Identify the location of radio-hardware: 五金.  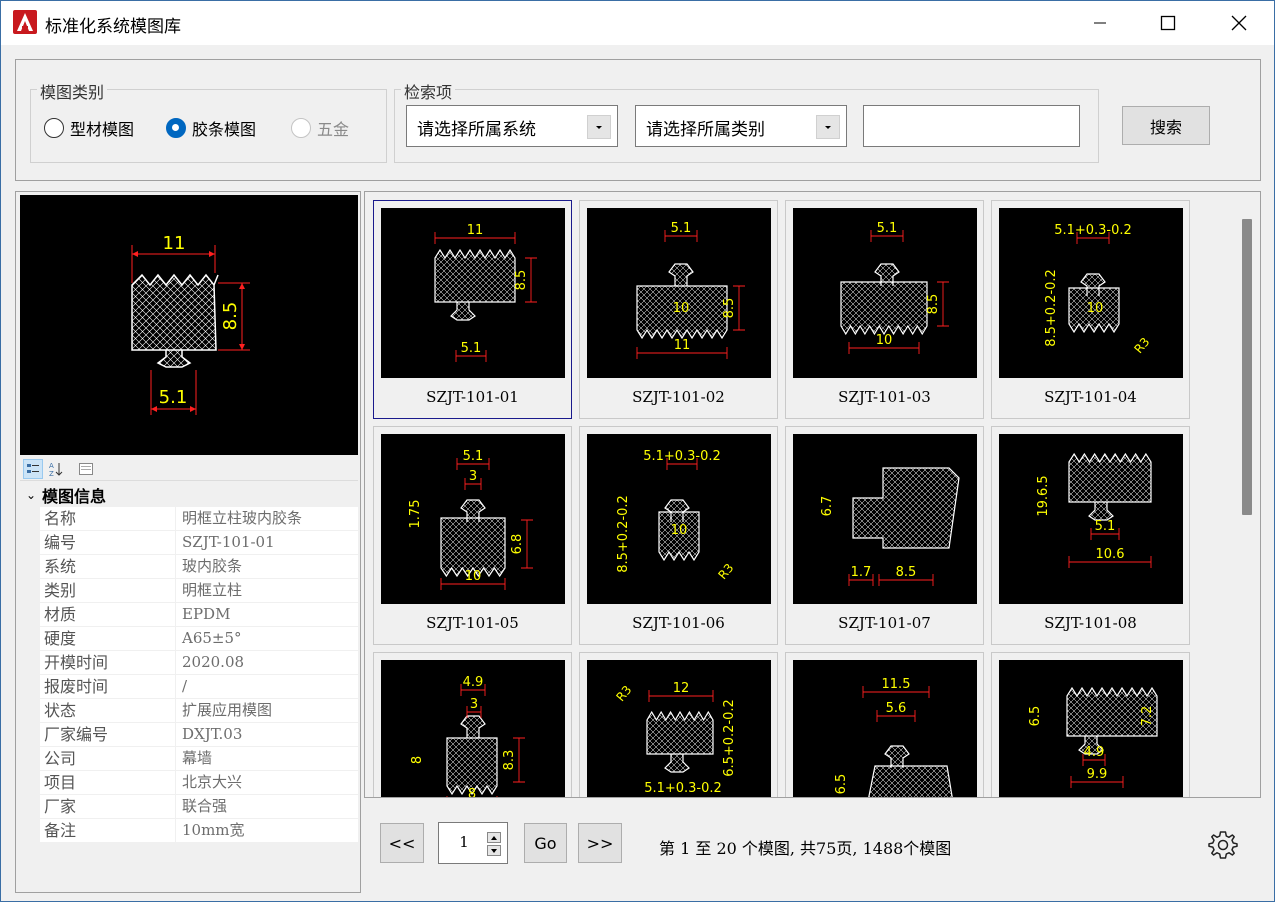
(320, 128).